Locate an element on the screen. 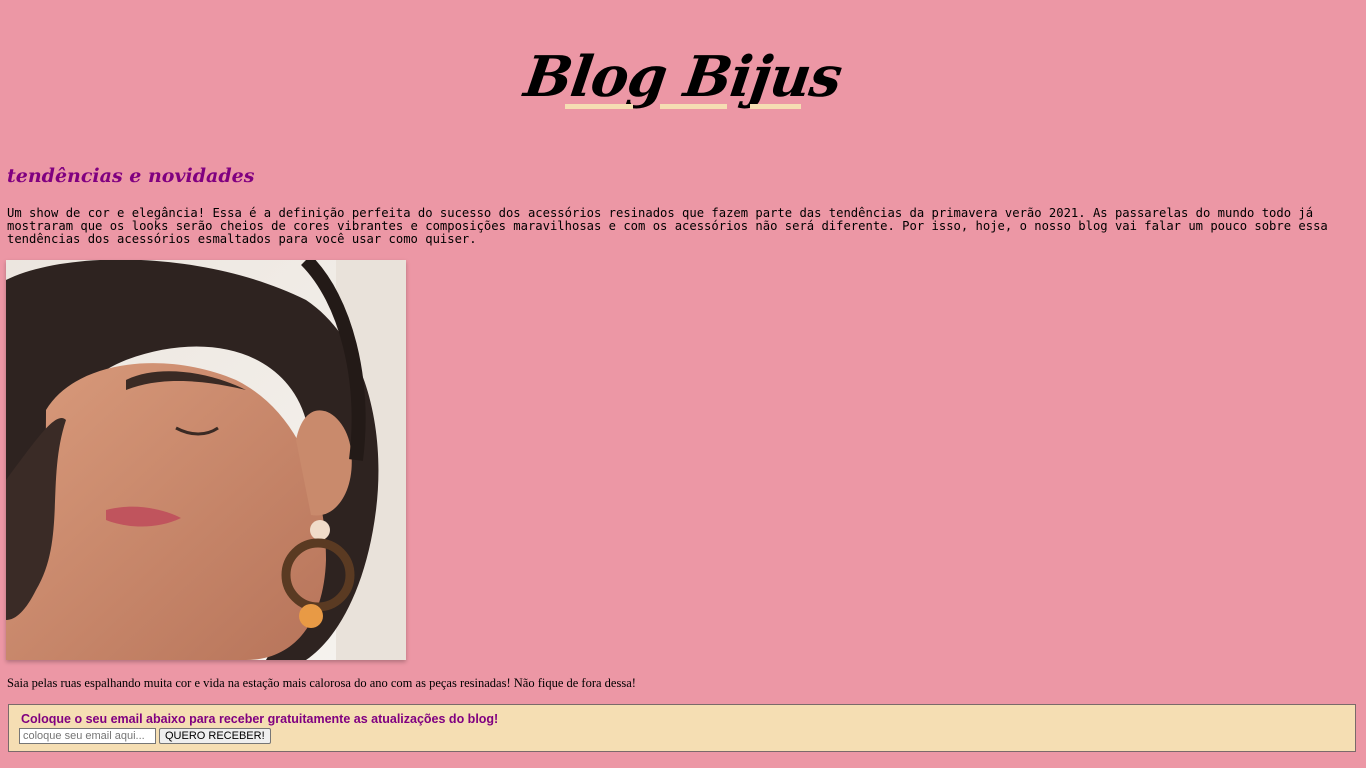 The image size is (1366, 768). section-title: tendências e novidades is located at coordinates (131, 176).